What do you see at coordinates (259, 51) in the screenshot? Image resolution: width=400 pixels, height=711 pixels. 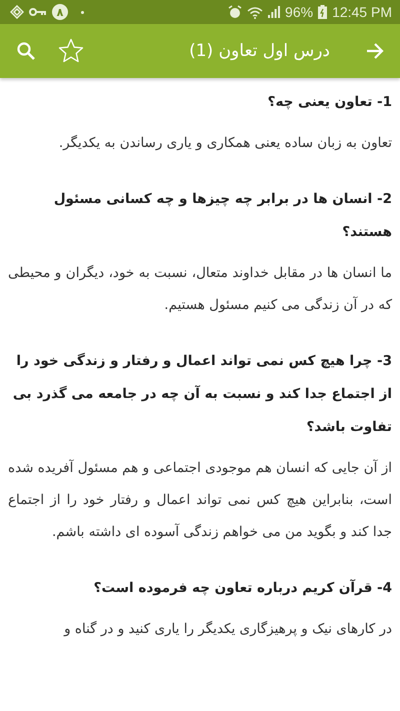 I see `toolbar-title: درس اول تعاون (1)` at bounding box center [259, 51].